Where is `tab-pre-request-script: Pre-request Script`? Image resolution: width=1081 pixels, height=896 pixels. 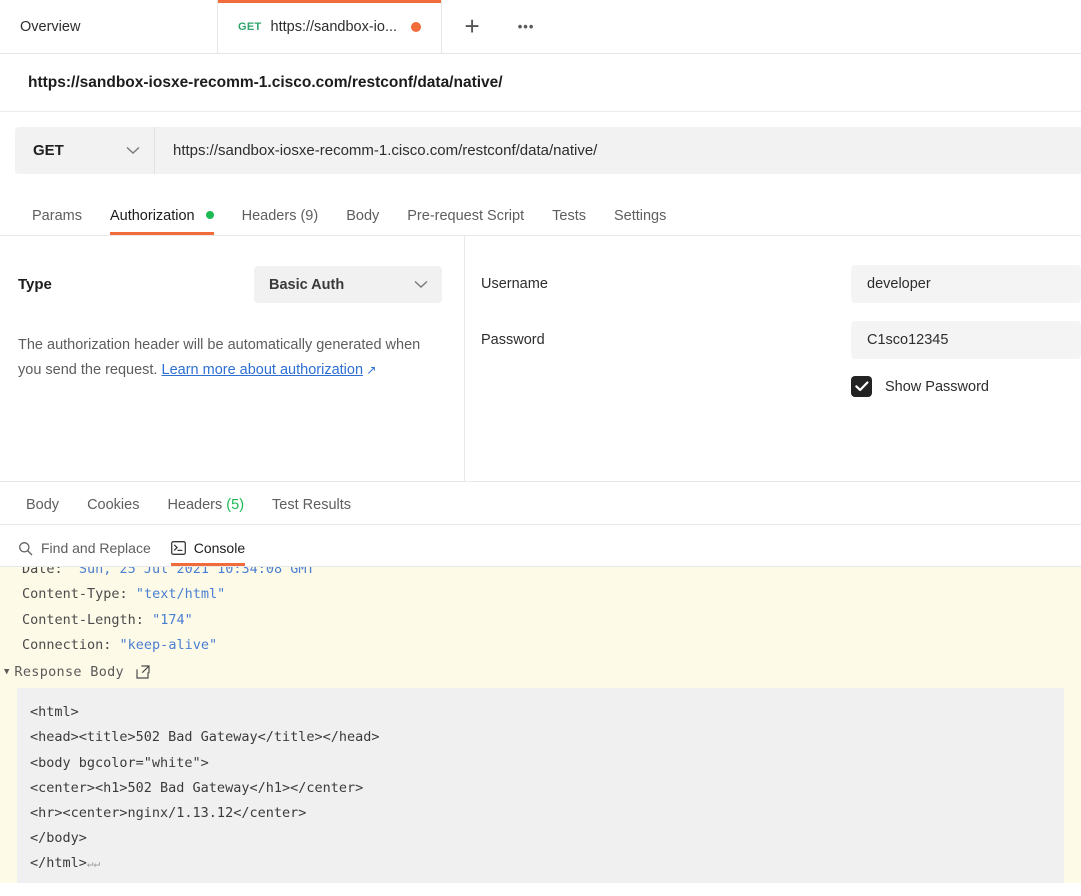 tab-pre-request-script: Pre-request Script is located at coordinates (465, 221).